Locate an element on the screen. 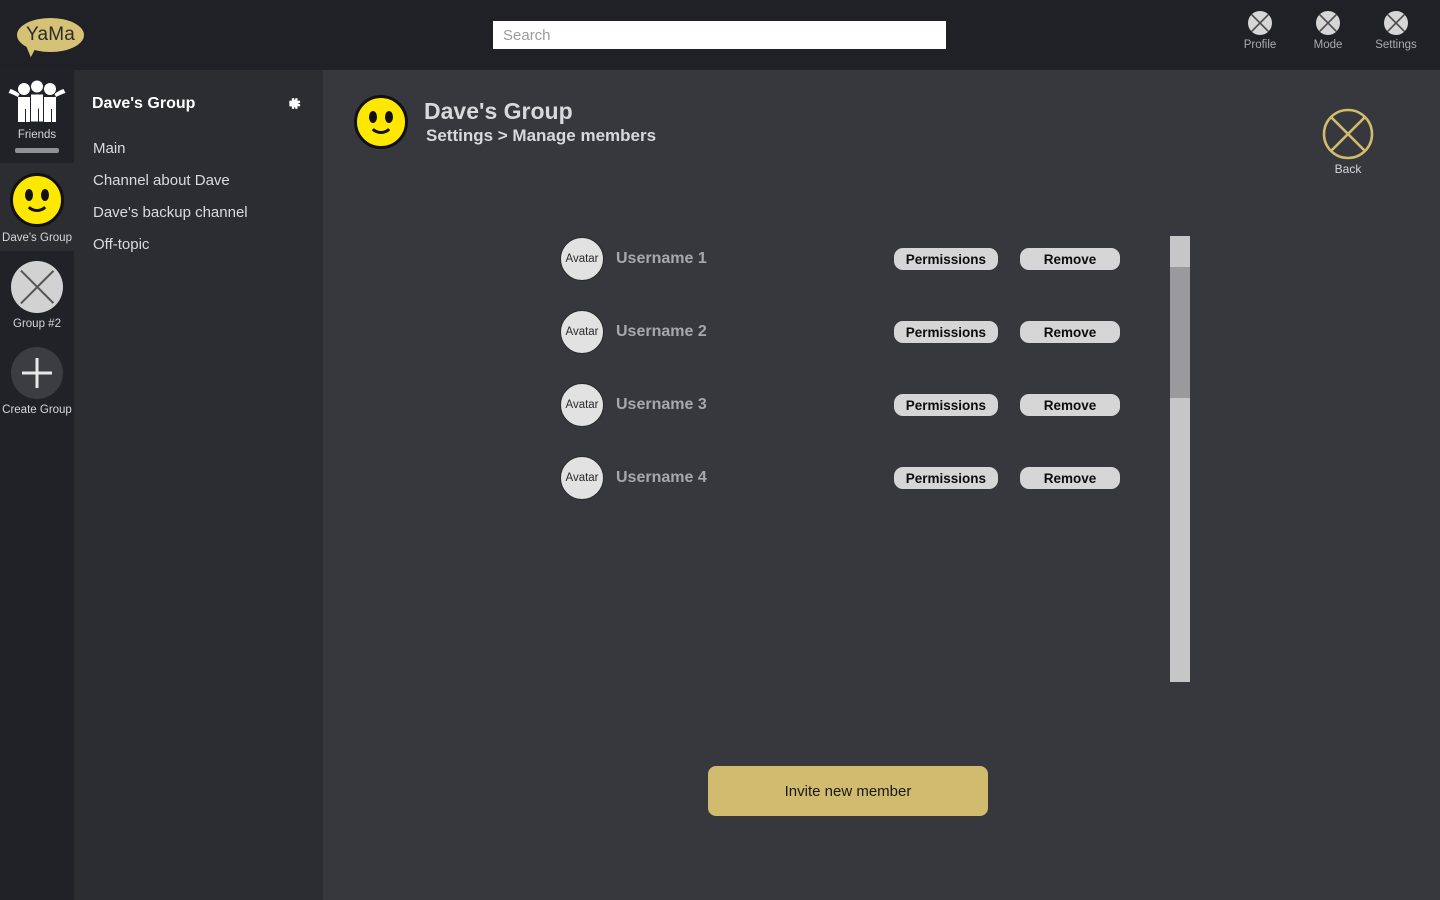  scrollbar is located at coordinates (1180, 459).